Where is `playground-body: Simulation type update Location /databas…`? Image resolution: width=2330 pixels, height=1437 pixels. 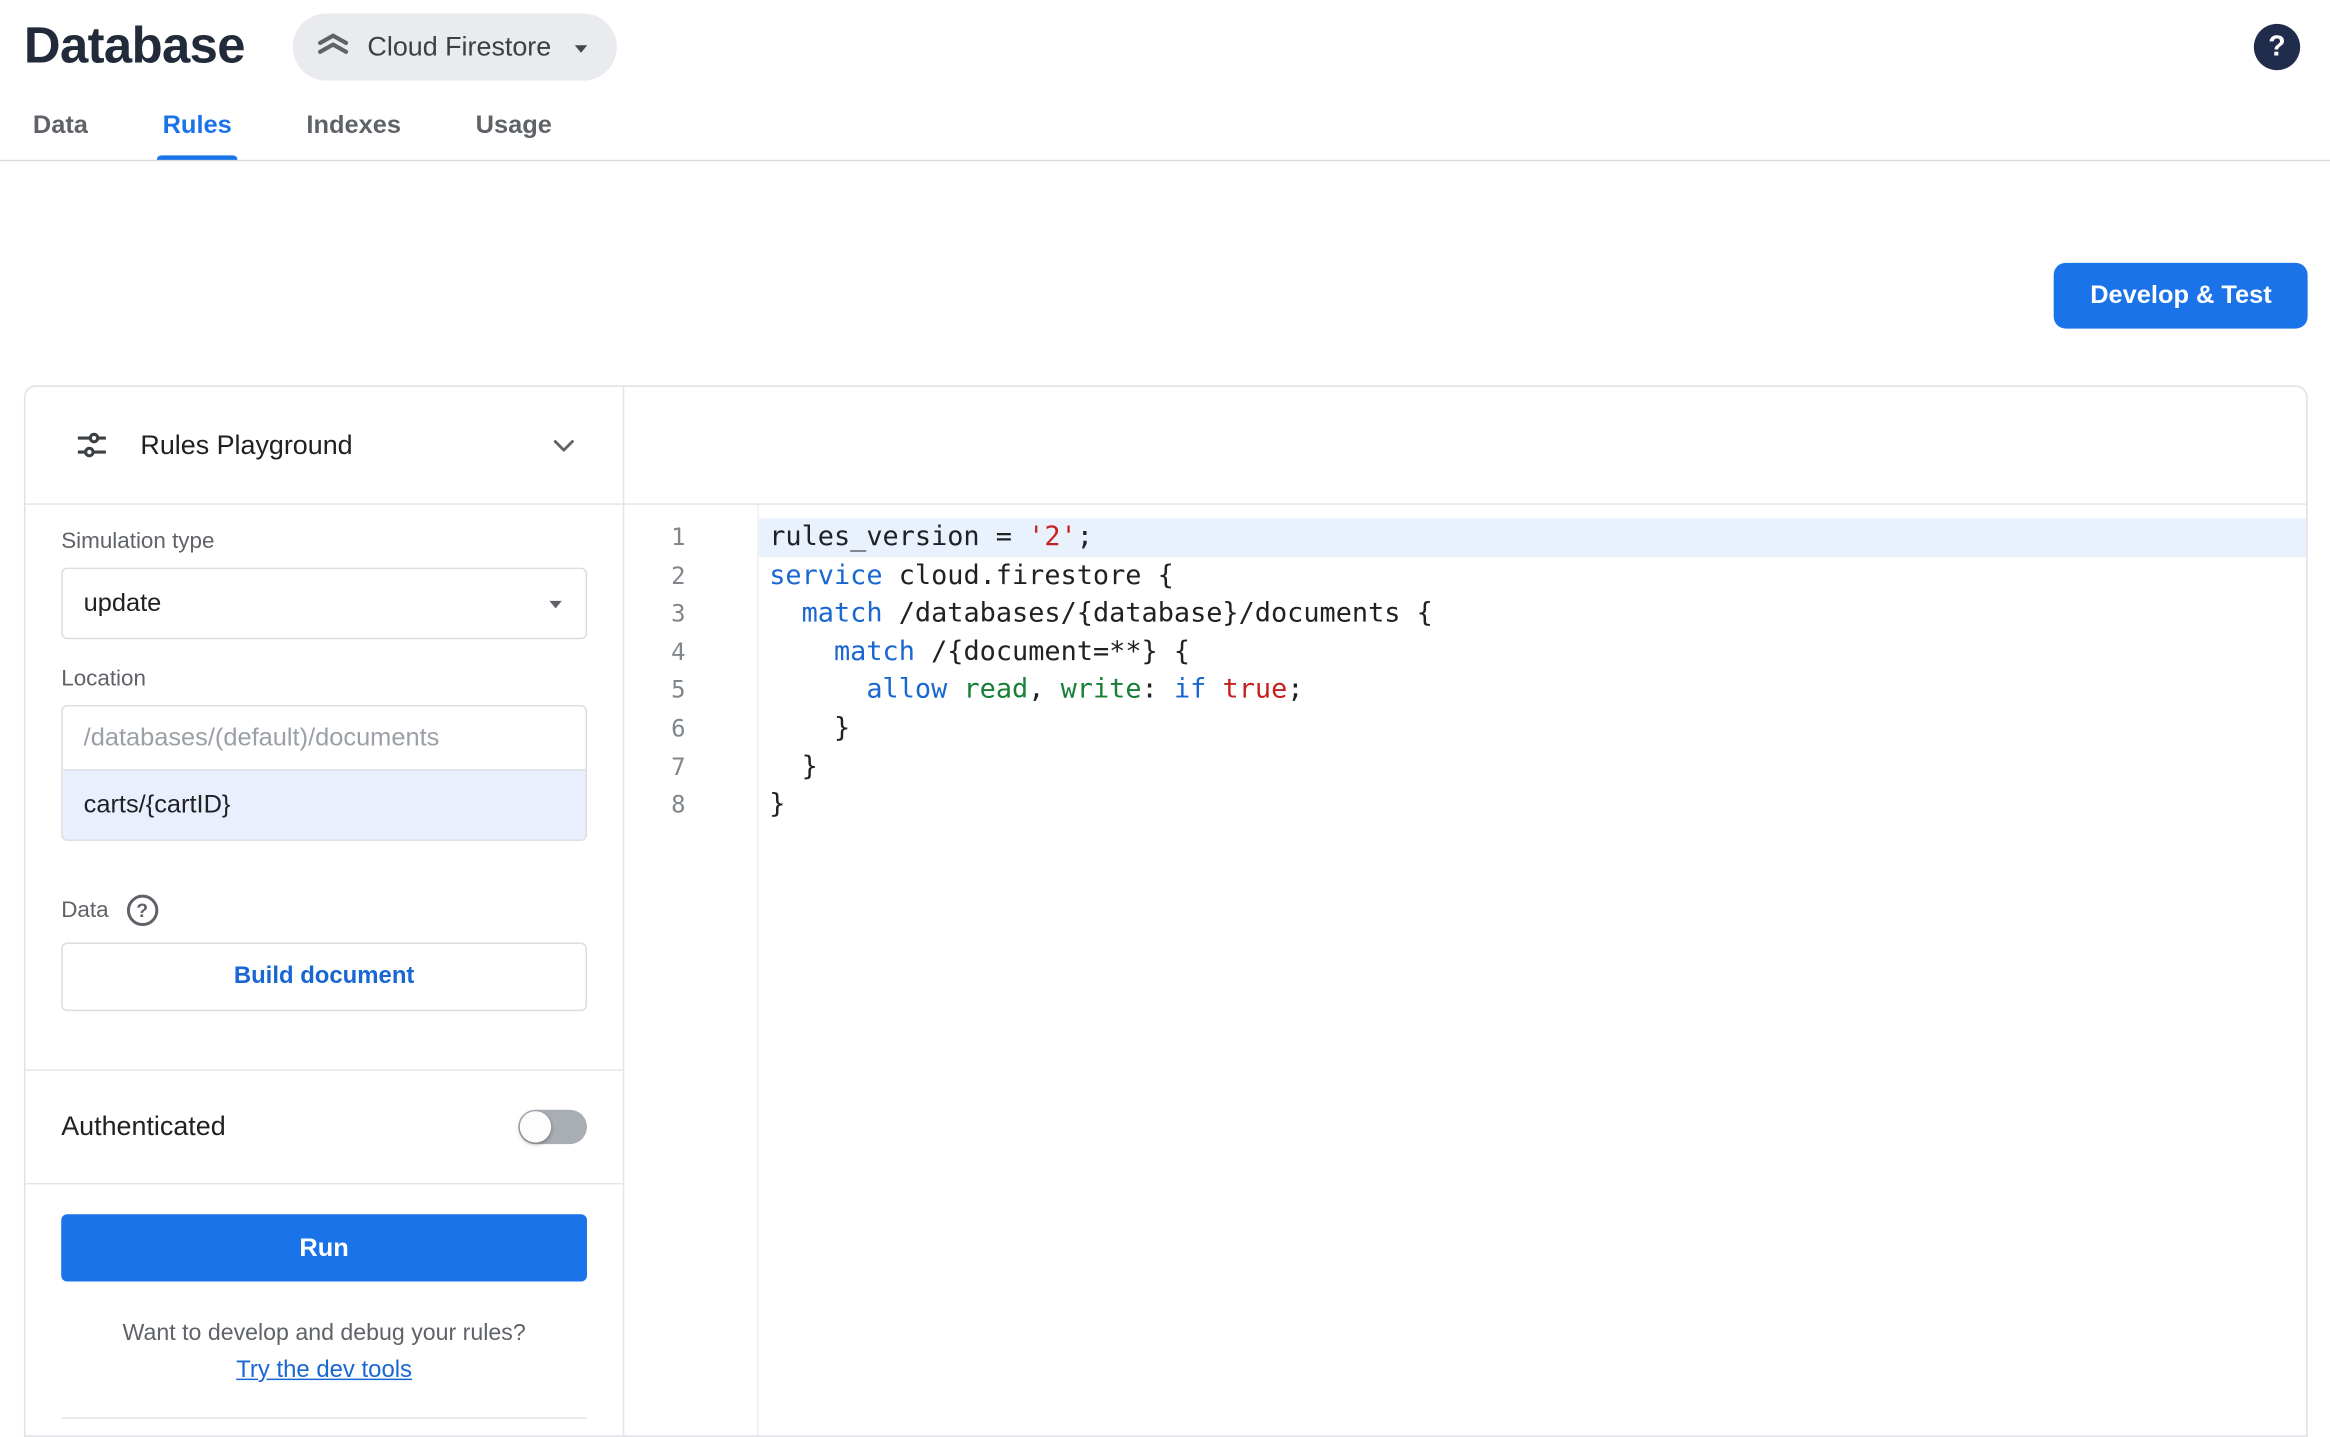
playground-body: Simulation type update Location /databas… is located at coordinates (323, 758).